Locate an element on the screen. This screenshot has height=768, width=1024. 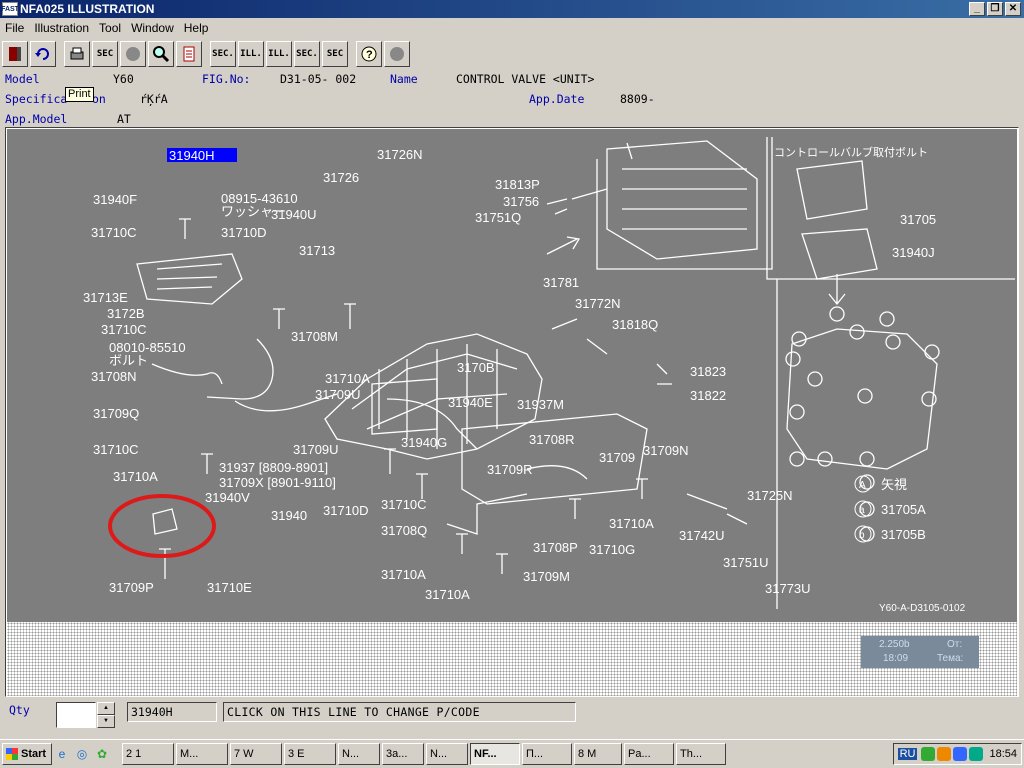
qty-spinner: ▲ ▼ is located at coordinates (106, 715).